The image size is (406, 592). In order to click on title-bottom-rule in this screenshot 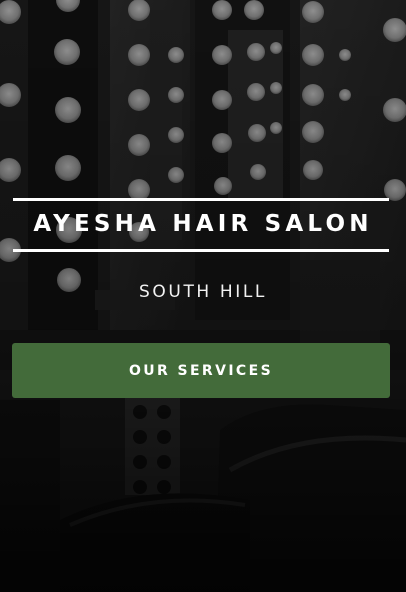, I will do `click(201, 250)`.